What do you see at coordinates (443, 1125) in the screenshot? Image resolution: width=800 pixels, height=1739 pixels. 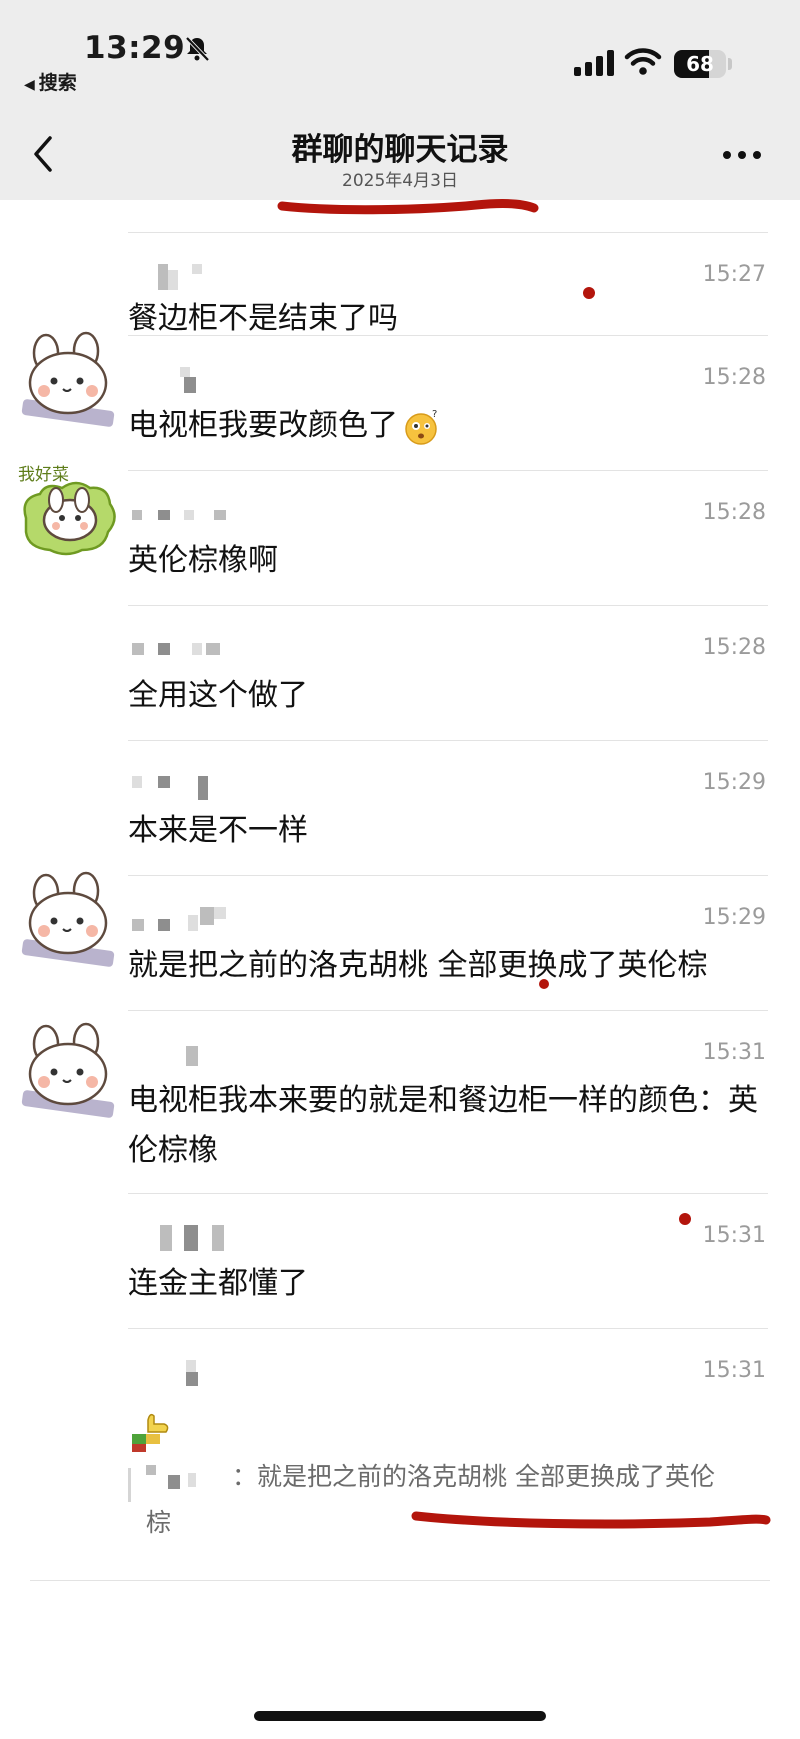 I see `message-text: 电视柜我本来要的就是和餐边柜一样的颜色：英伦棕橡` at bounding box center [443, 1125].